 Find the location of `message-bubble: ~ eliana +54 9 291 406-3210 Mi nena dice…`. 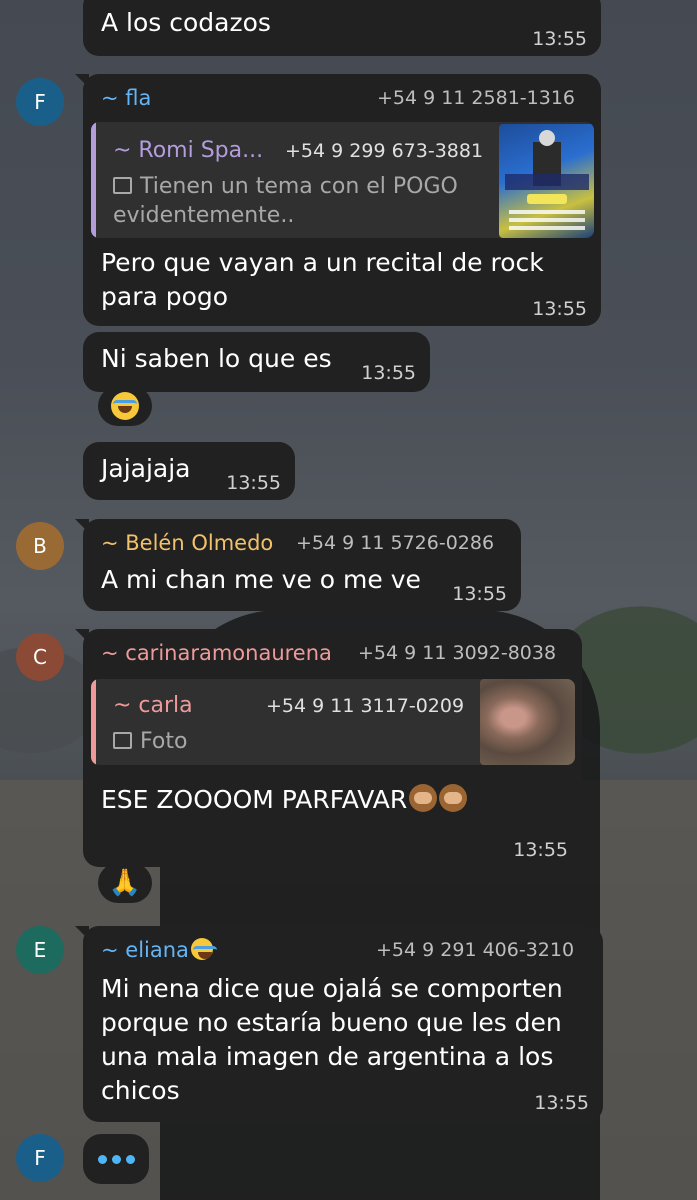

message-bubble: ~ eliana +54 9 291 406-3210 Mi nena dice… is located at coordinates (339, 1024).